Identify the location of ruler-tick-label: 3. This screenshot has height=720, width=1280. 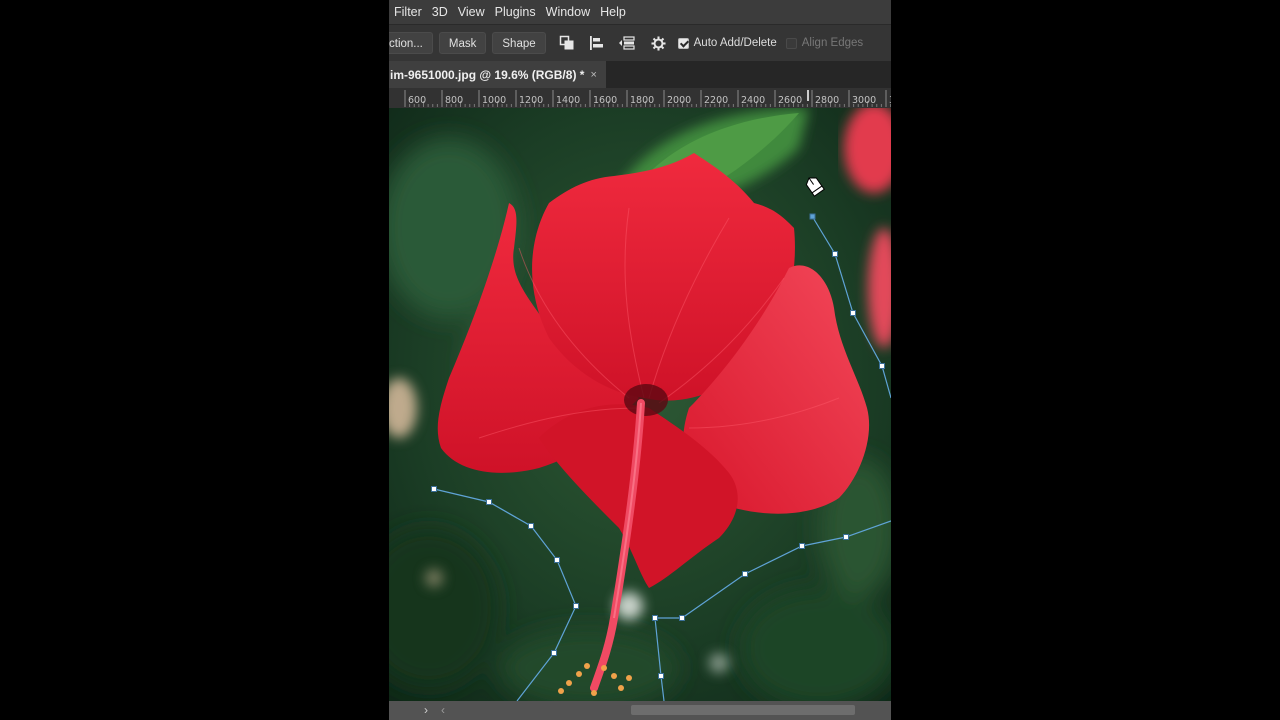
(890, 100).